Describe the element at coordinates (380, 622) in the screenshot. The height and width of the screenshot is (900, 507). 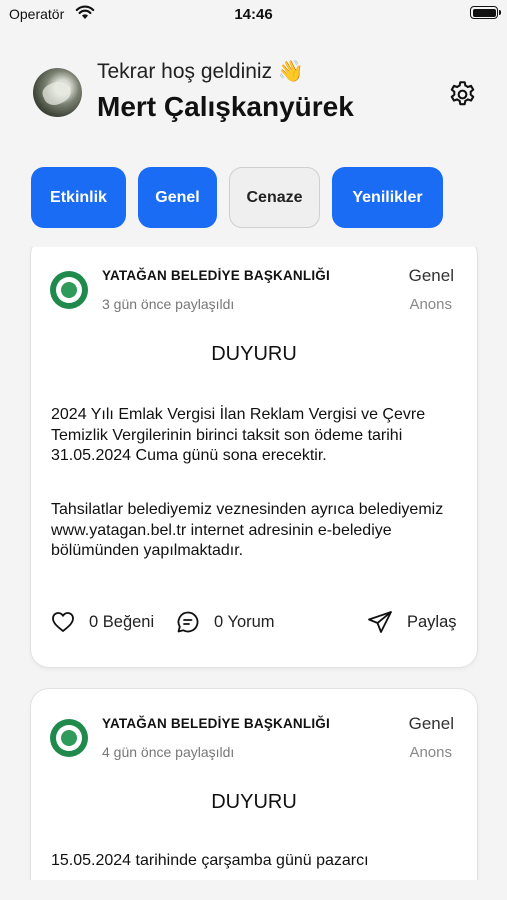
I see `send-icon` at that location.